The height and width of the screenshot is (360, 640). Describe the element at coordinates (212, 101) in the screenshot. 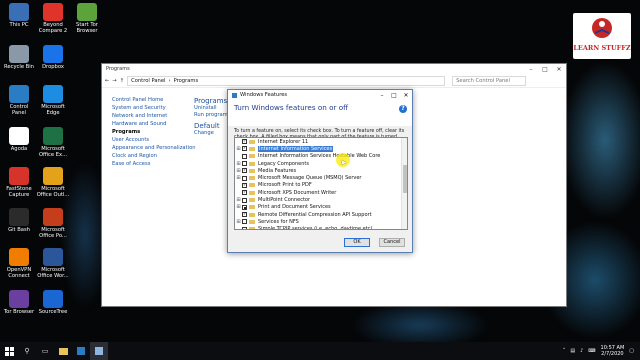

I see `programs-heading: Programs` at that location.